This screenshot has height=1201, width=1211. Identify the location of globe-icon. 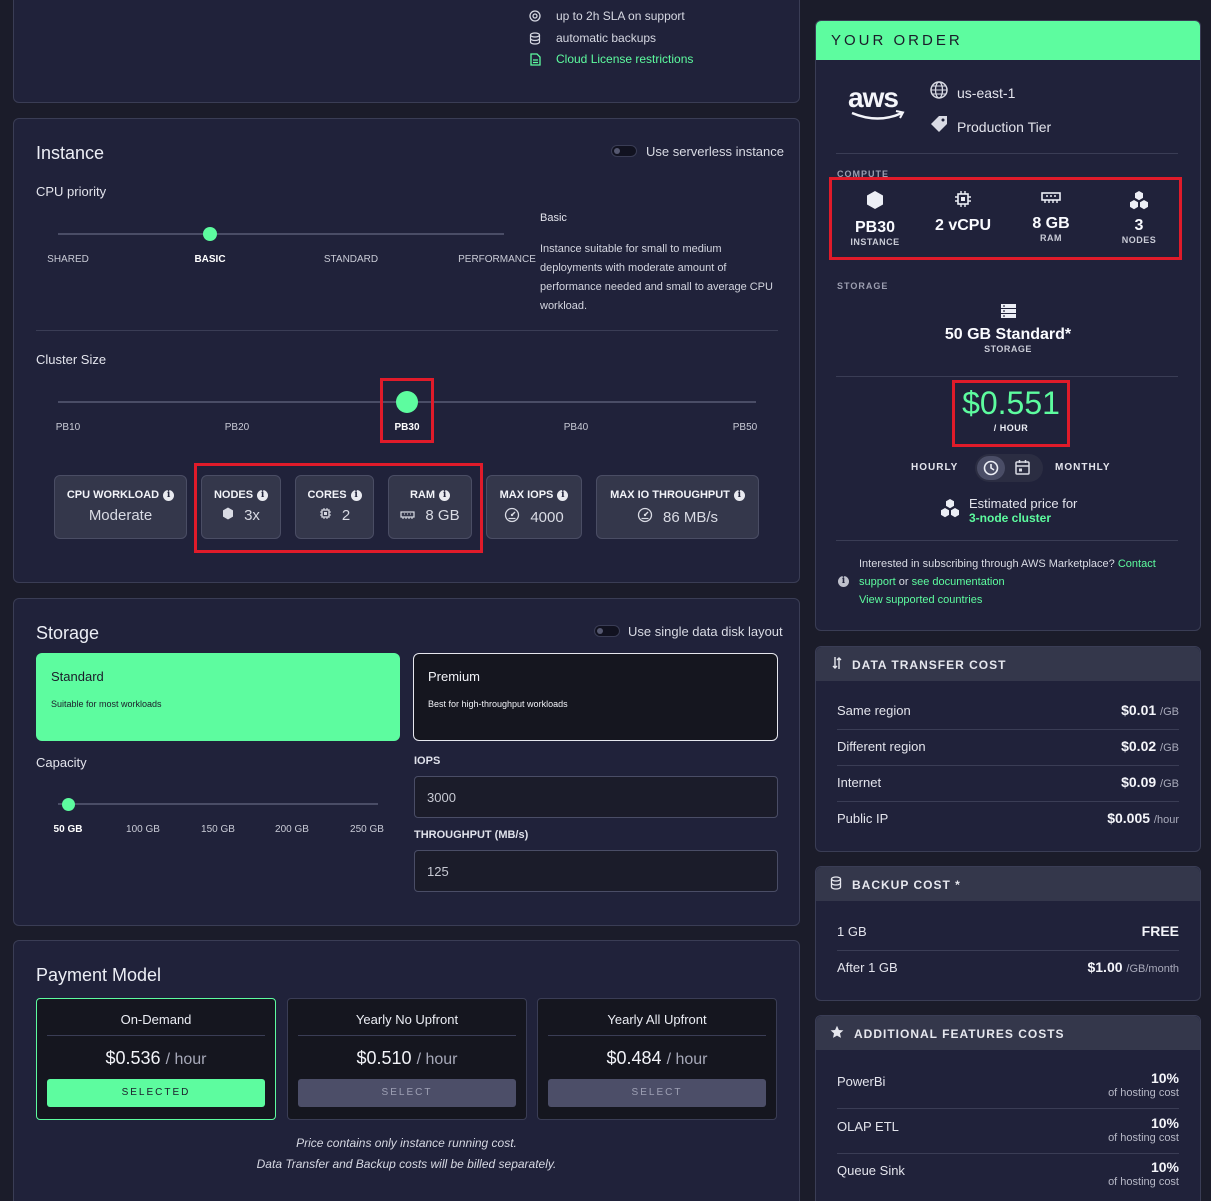
(939, 92).